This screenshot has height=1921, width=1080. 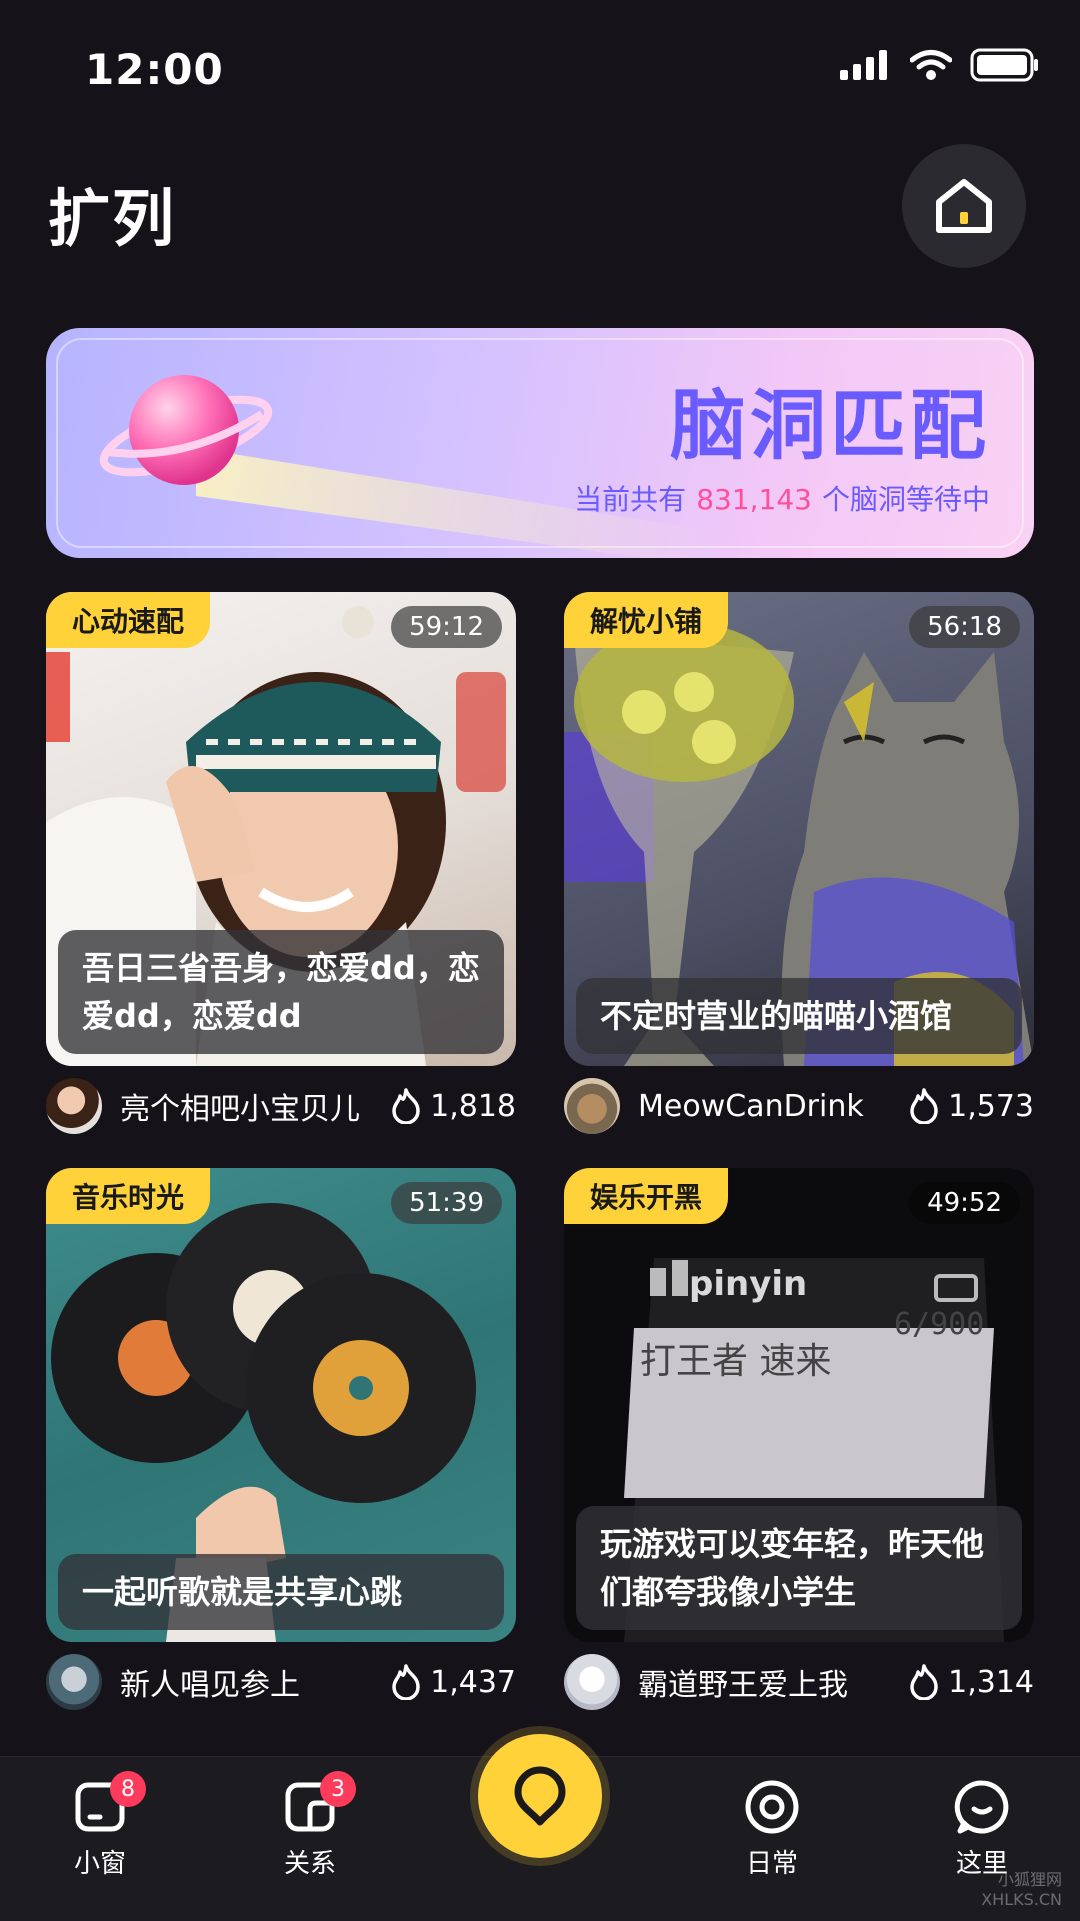 What do you see at coordinates (964, 627) in the screenshot?
I see `card-timer: 56:18` at bounding box center [964, 627].